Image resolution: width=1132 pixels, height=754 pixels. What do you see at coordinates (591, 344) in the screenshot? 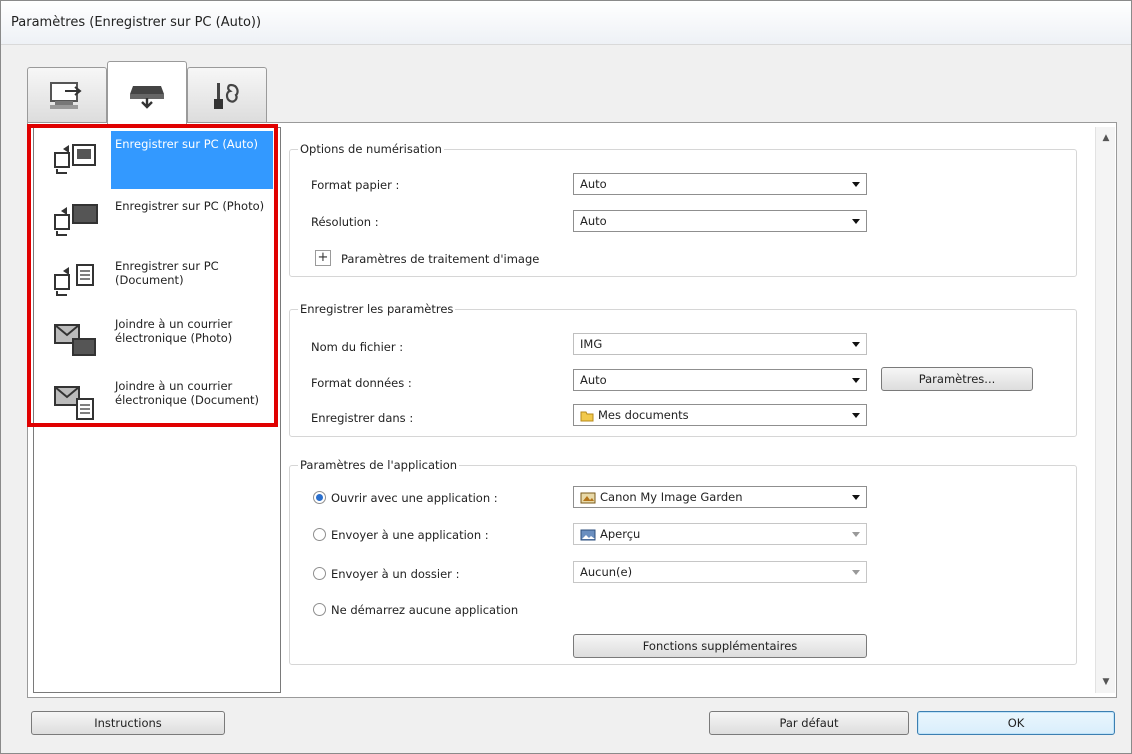
I see `select-value: IMG` at bounding box center [591, 344].